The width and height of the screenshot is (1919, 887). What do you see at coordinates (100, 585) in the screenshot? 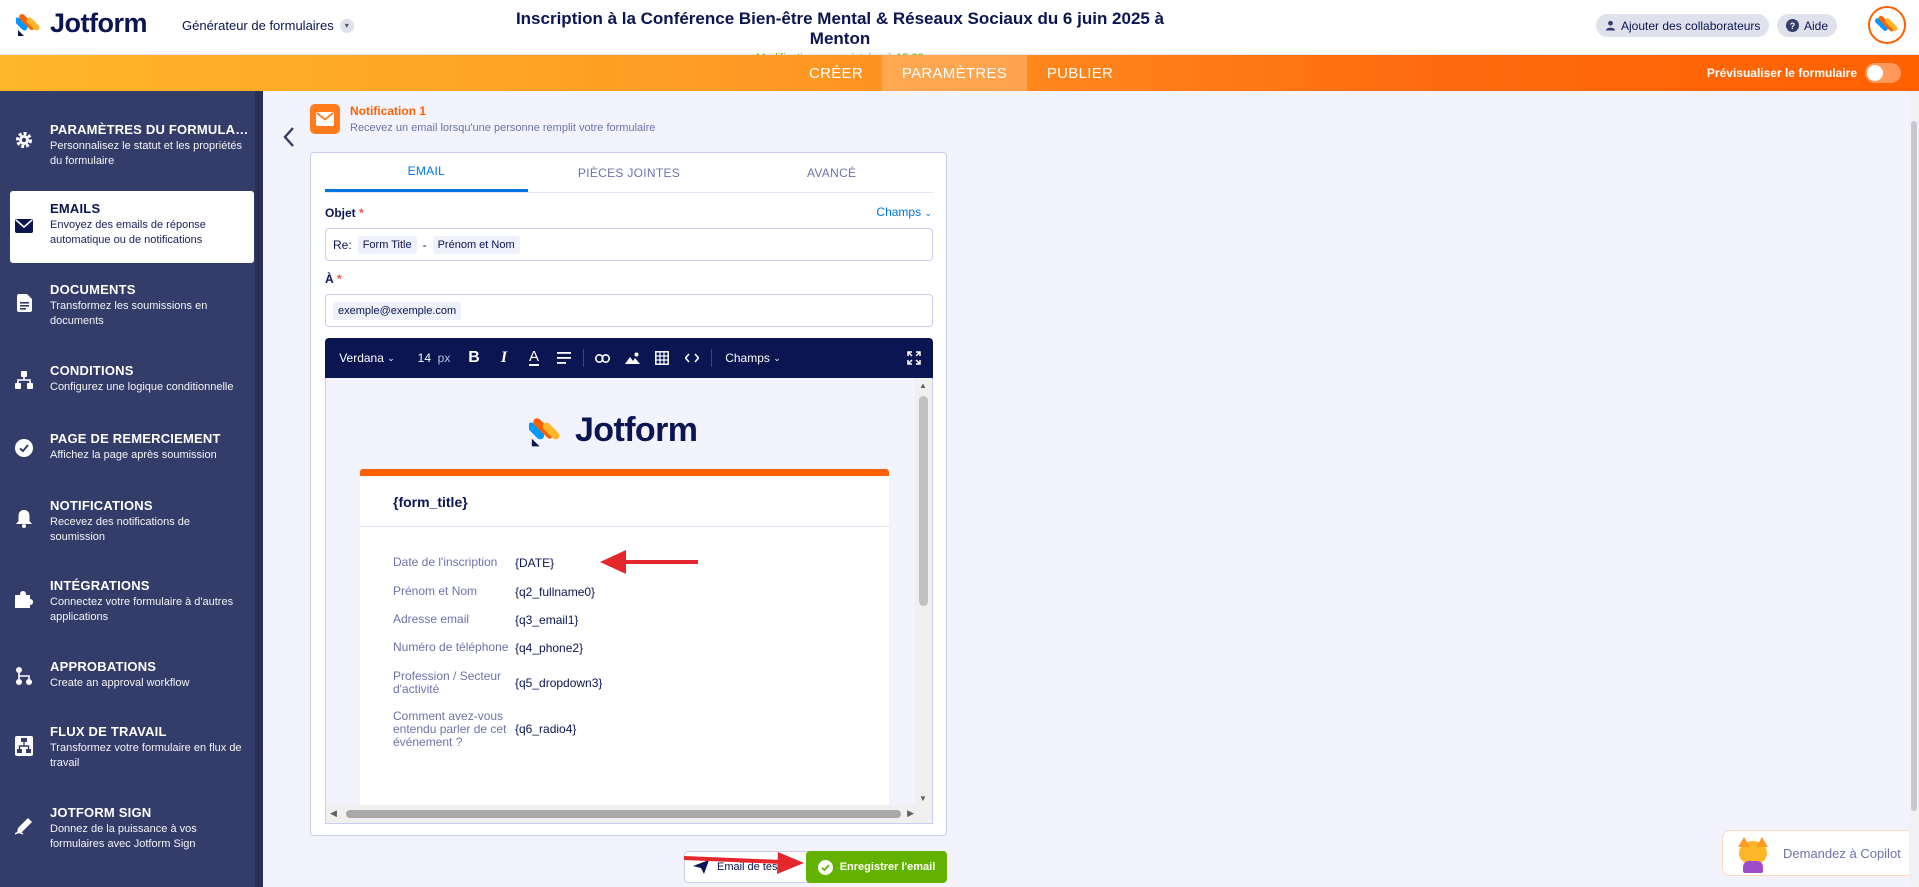
I see `sidebar-item-title: INTÉGRATIONS` at bounding box center [100, 585].